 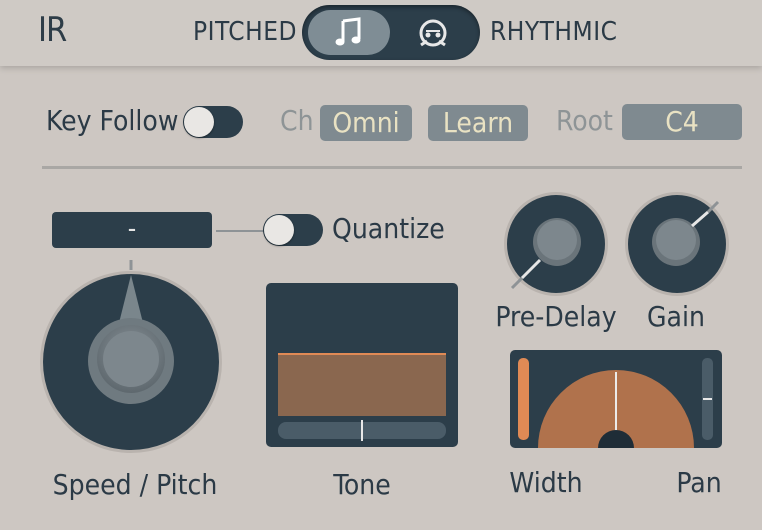 What do you see at coordinates (245, 32) in the screenshot?
I see `pitched-label: PITCHED` at bounding box center [245, 32].